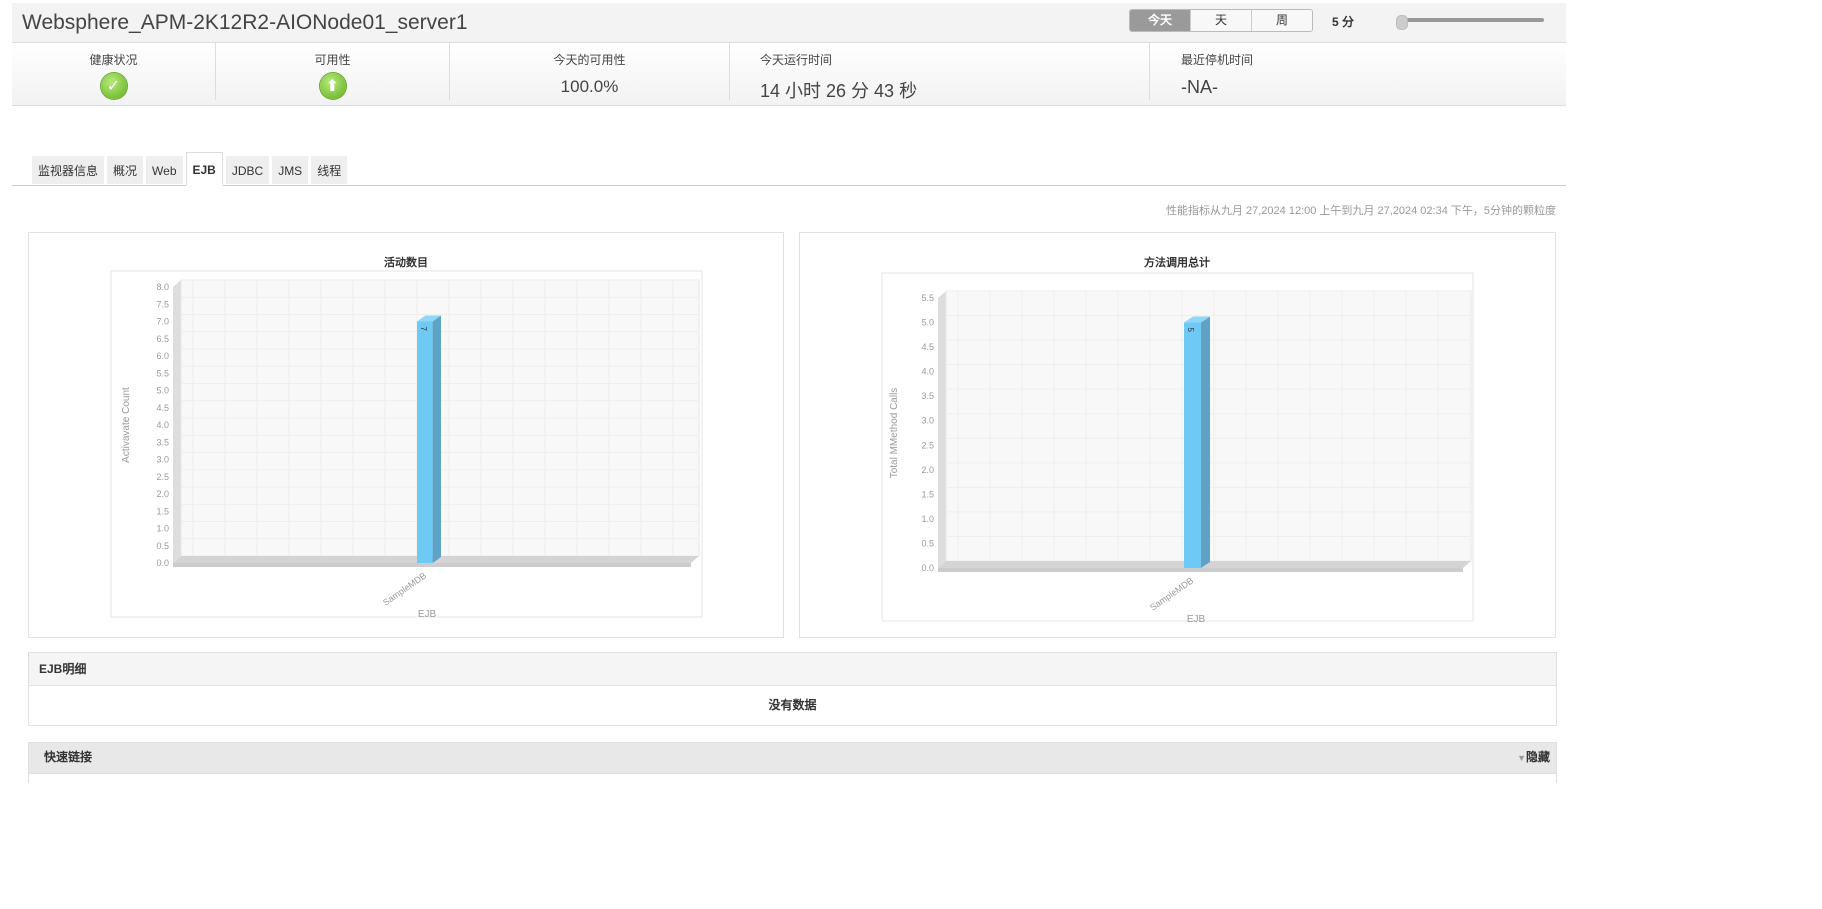 The image size is (1822, 909). I want to click on tab-monitor-info: 监视器信息, so click(68, 170).